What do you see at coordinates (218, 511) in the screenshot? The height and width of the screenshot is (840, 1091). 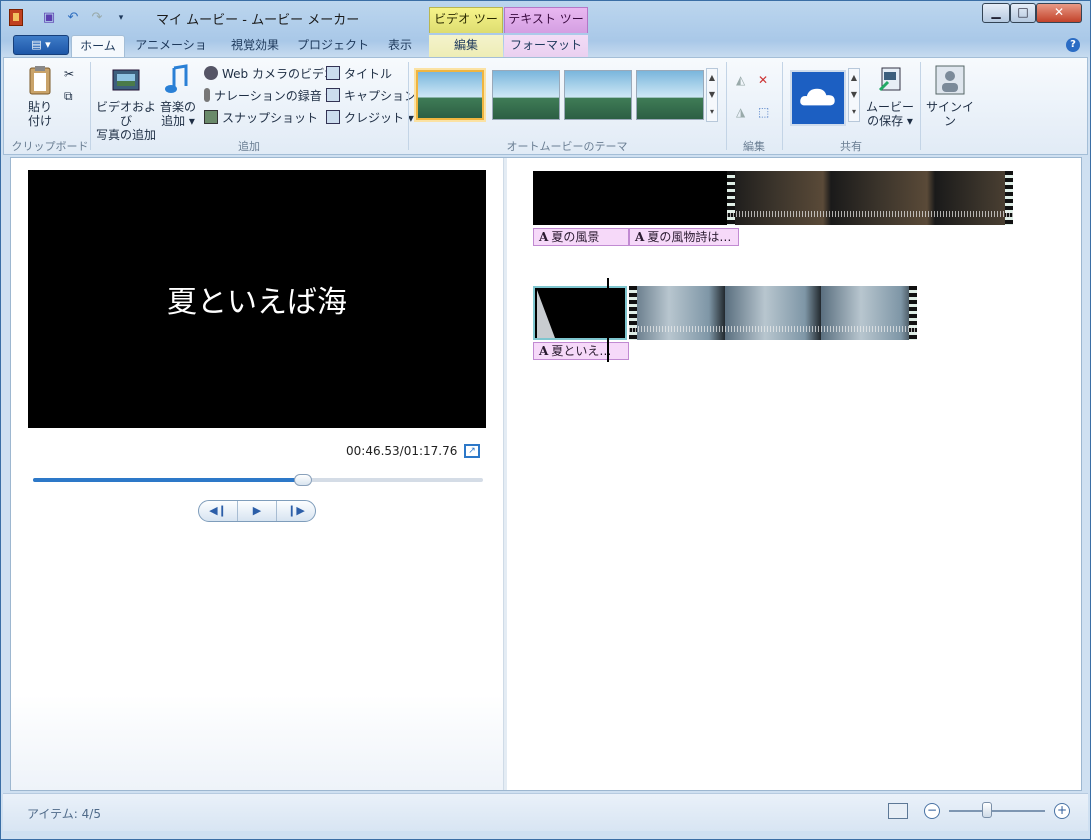 I see `previous-frame-icon: ◀❙` at bounding box center [218, 511].